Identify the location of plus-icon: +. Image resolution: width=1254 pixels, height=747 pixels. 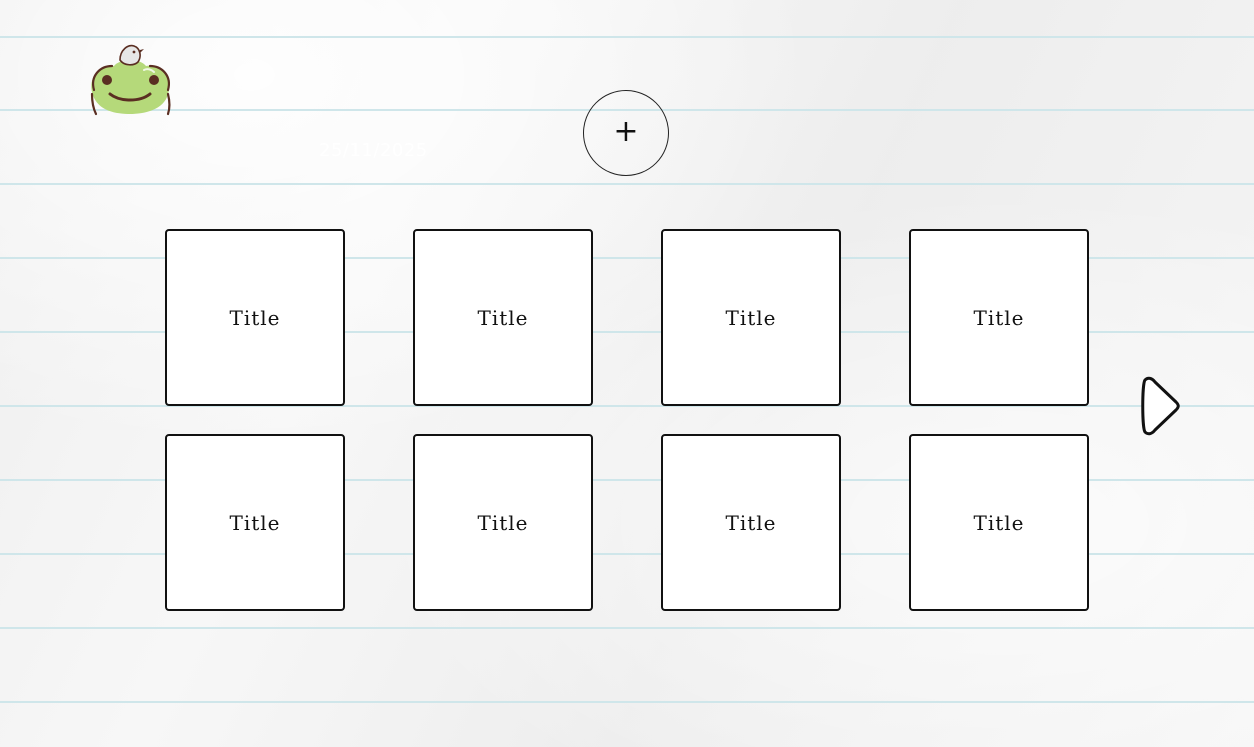
(626, 131).